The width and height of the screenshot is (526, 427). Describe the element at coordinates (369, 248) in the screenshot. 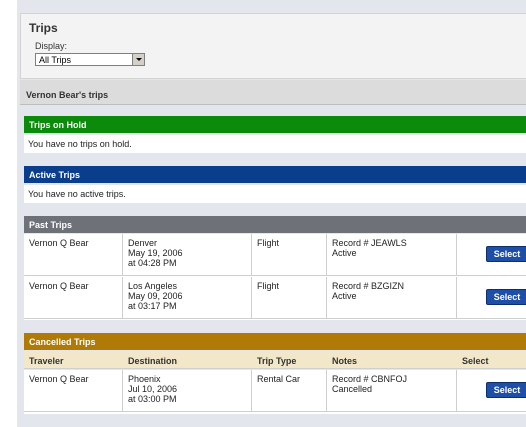

I see `notes-cell: Record # JEAWLS Active` at that location.